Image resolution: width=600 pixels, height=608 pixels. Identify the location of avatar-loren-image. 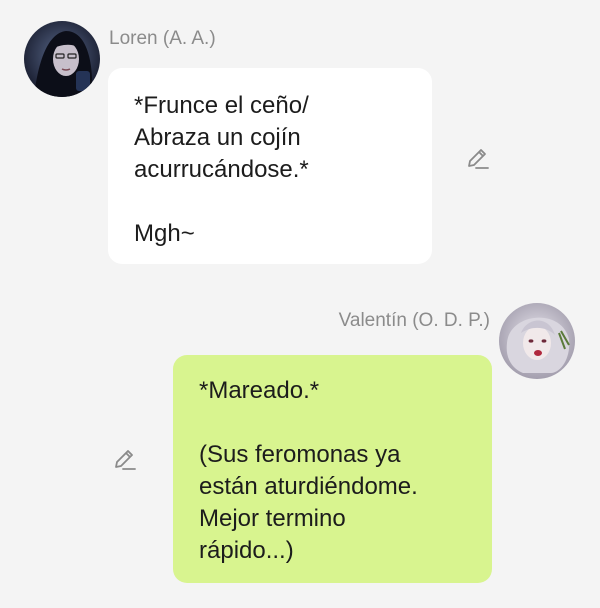
(62, 59).